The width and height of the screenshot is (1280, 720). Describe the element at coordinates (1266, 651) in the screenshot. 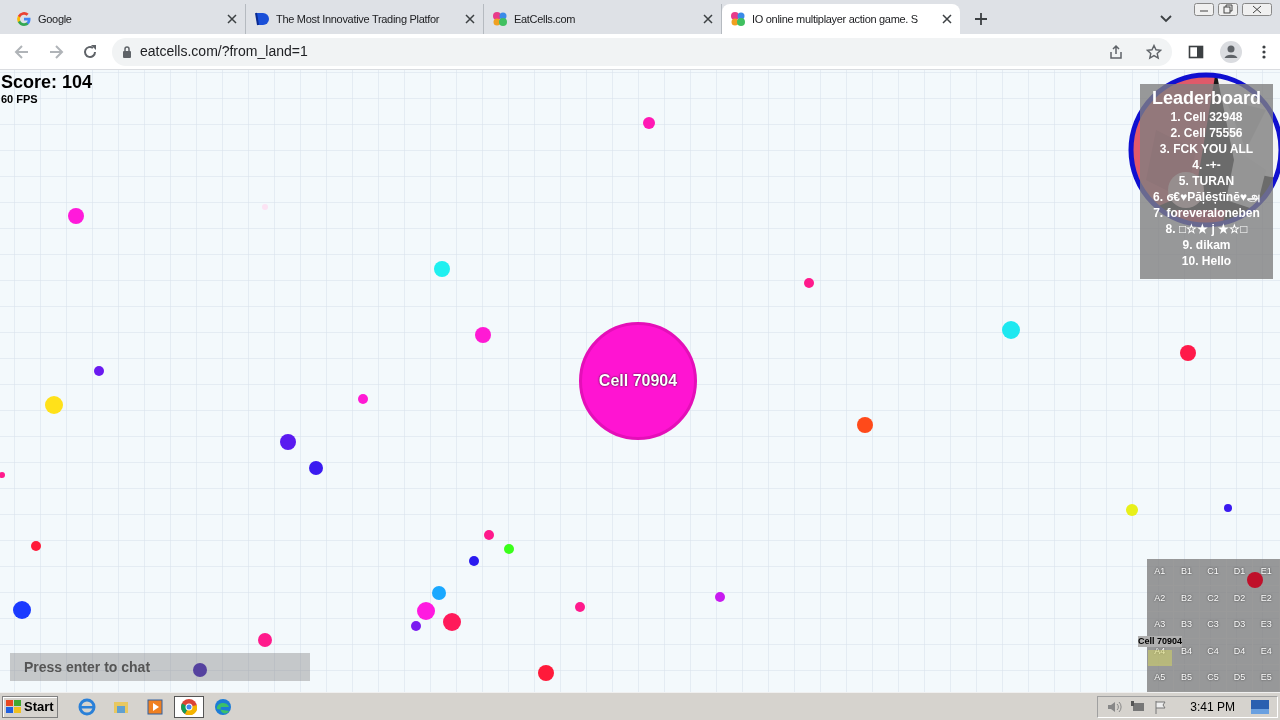

I see `minimap-cell-label: E4` at that location.